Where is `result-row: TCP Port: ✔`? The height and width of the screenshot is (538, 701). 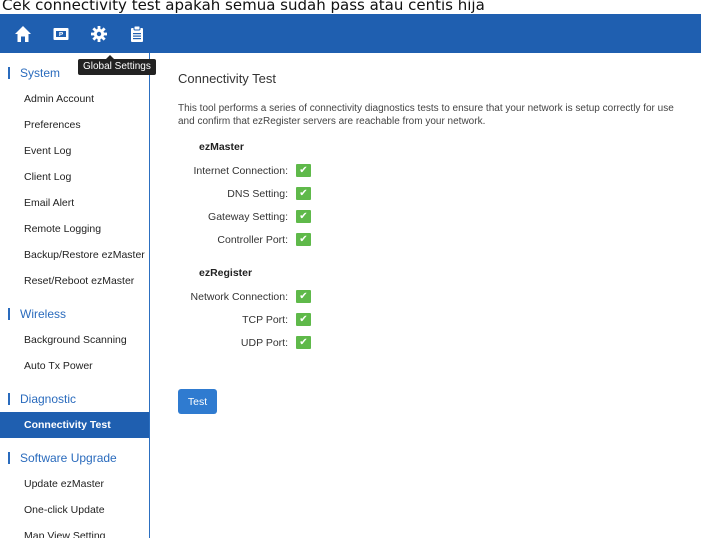 result-row: TCP Port: ✔ is located at coordinates (439, 319).